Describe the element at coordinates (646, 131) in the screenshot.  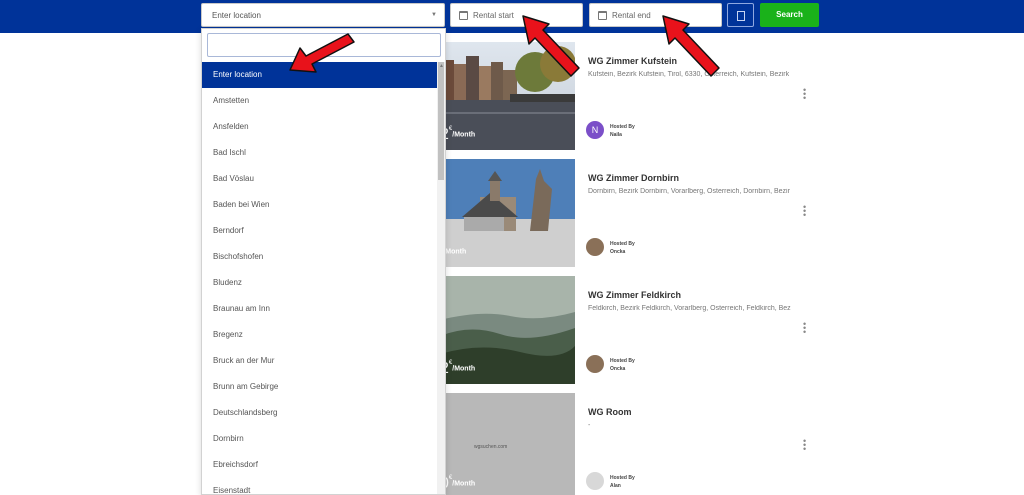
I see `host-info: N Hosted By Naila` at that location.